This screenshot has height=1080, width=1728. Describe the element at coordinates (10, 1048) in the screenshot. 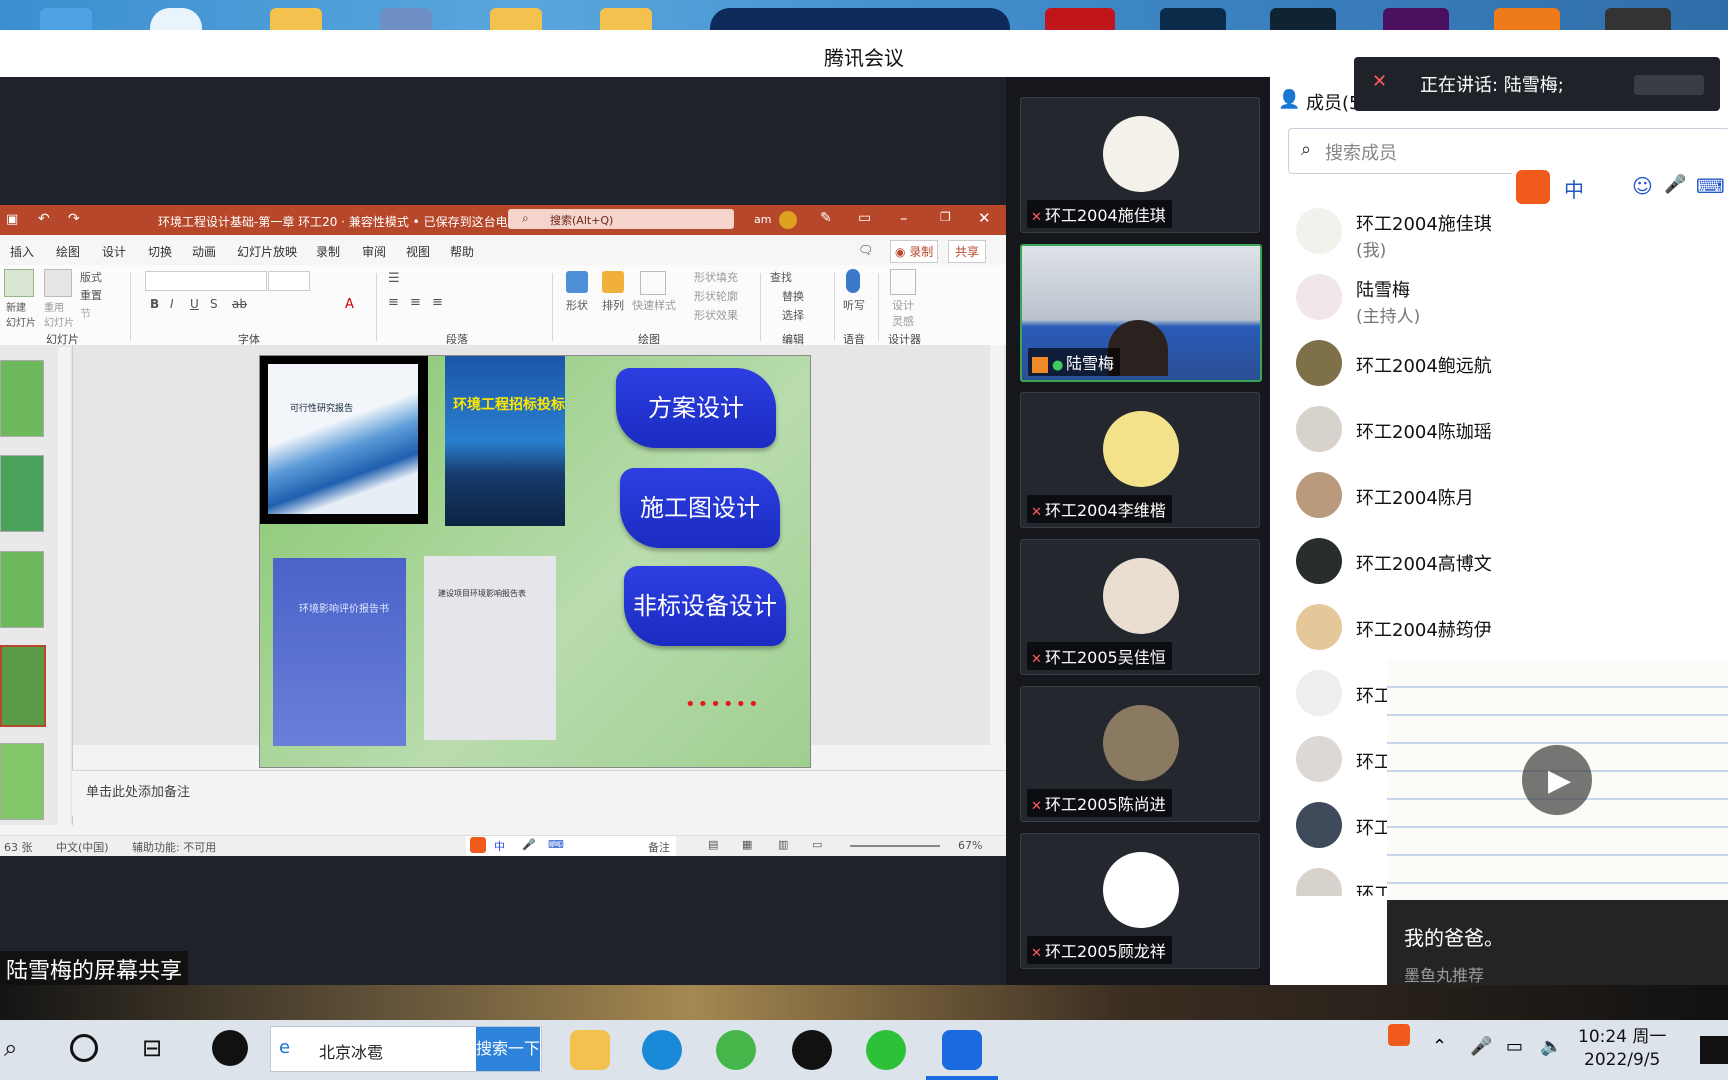

I see `search-icon: ⌕` at that location.